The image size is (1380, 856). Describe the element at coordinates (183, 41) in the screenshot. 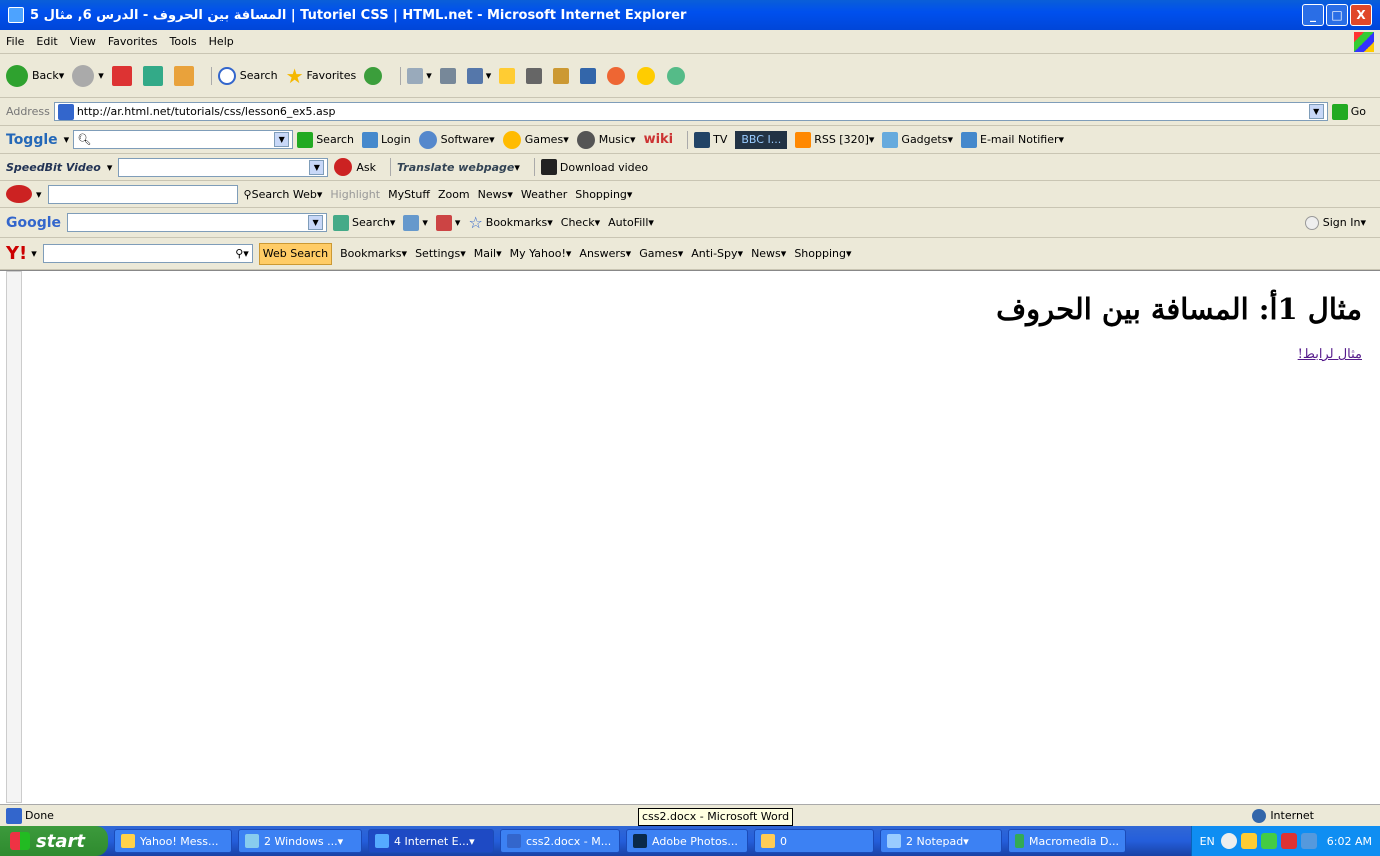

I see `menu-tools: Tools` at that location.